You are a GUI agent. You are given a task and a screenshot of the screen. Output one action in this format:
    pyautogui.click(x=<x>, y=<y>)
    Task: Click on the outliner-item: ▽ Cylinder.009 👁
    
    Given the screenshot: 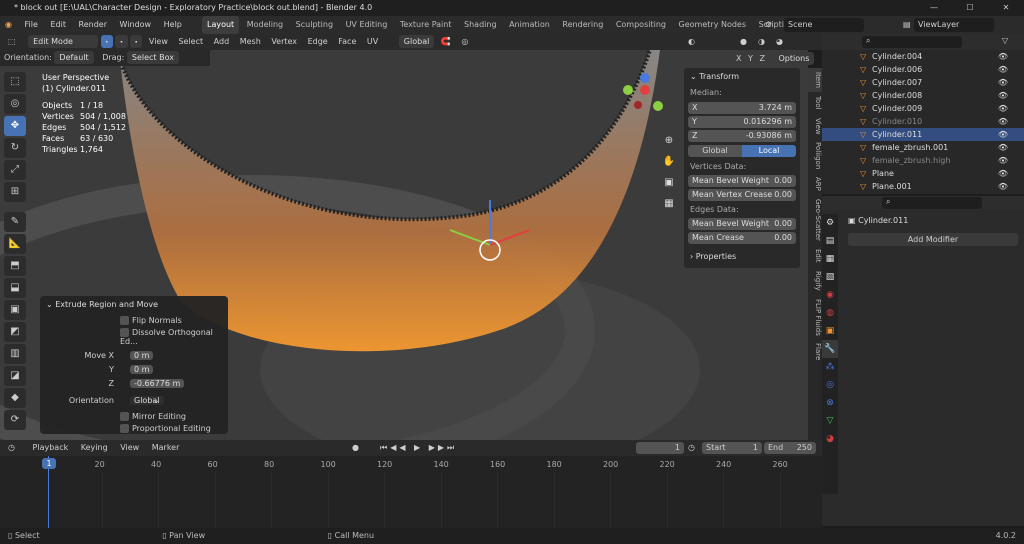 What is the action you would take?
    pyautogui.click(x=923, y=108)
    